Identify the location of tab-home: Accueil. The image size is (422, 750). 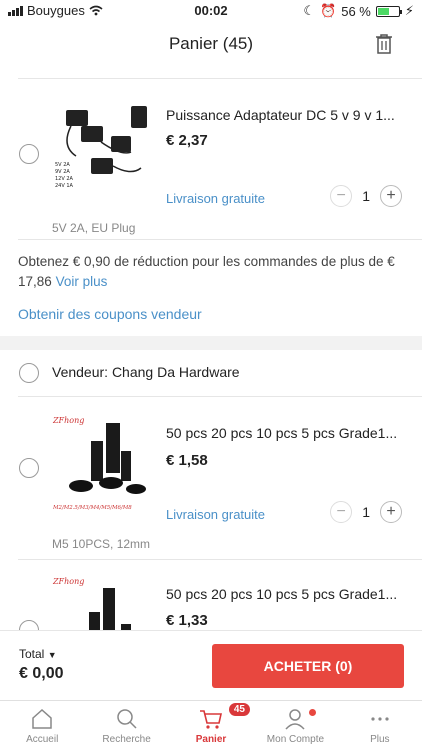
(42, 725).